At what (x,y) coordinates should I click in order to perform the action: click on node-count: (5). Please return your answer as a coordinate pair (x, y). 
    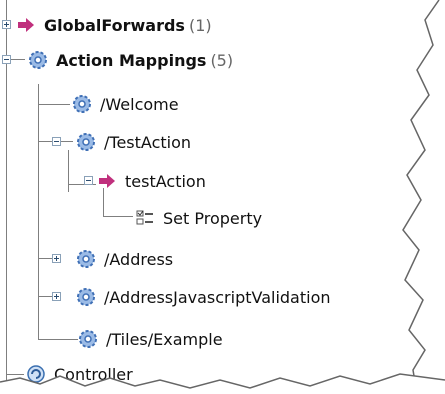
    Looking at the image, I should click on (222, 60).